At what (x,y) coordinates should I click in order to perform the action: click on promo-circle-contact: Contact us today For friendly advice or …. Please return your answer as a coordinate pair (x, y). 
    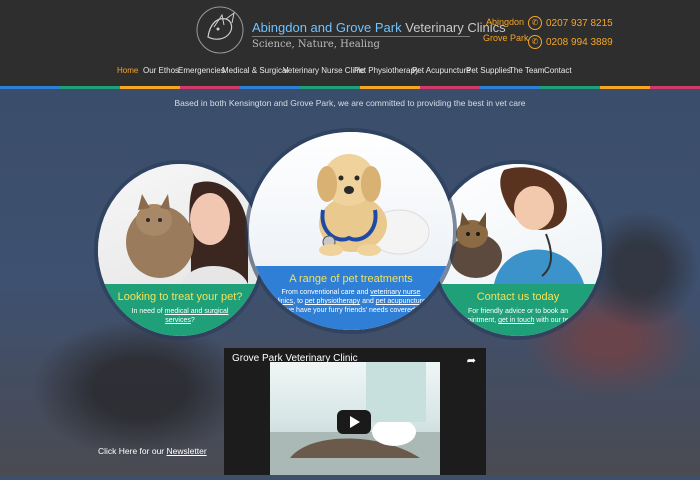
    Looking at the image, I should click on (518, 250).